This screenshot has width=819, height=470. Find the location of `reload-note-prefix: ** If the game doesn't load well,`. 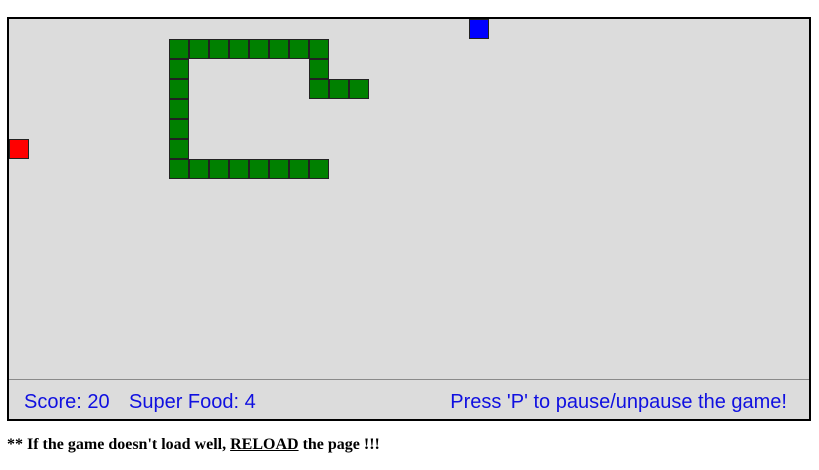

reload-note-prefix: ** If the game doesn't load well, is located at coordinates (119, 444).